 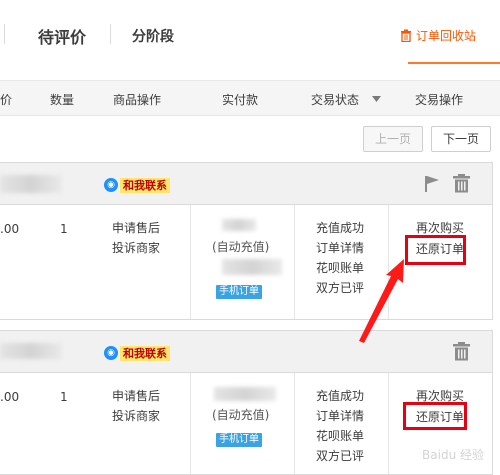 I want to click on trade-status-list: 充值成功 订单详情 花呗账单 双方已评, so click(x=340, y=426).